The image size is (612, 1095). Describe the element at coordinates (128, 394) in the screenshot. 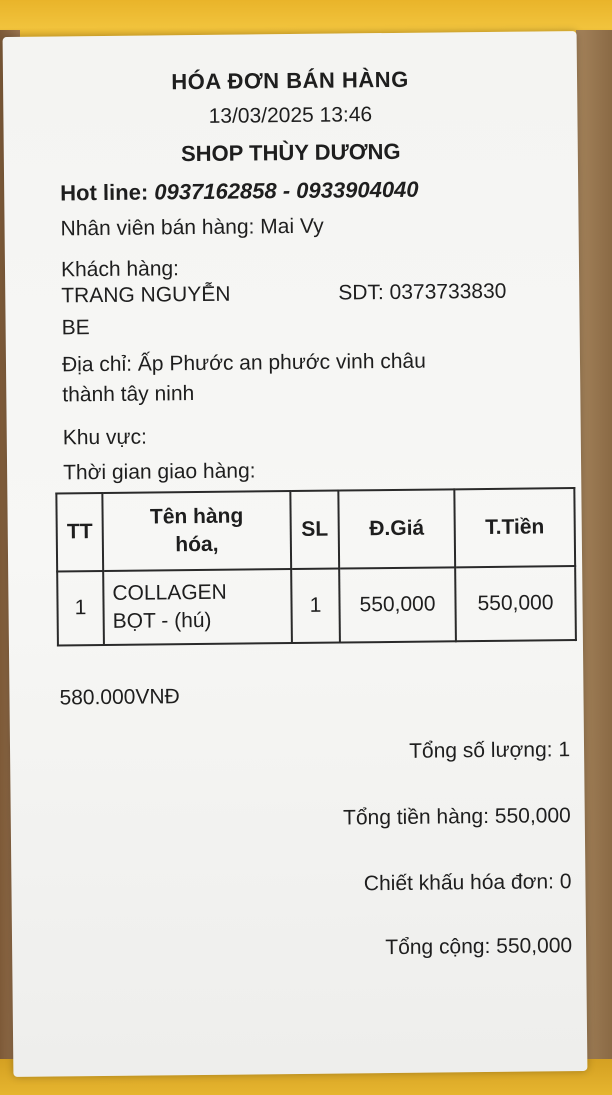

I see `address-line2: thành tây ninh` at that location.